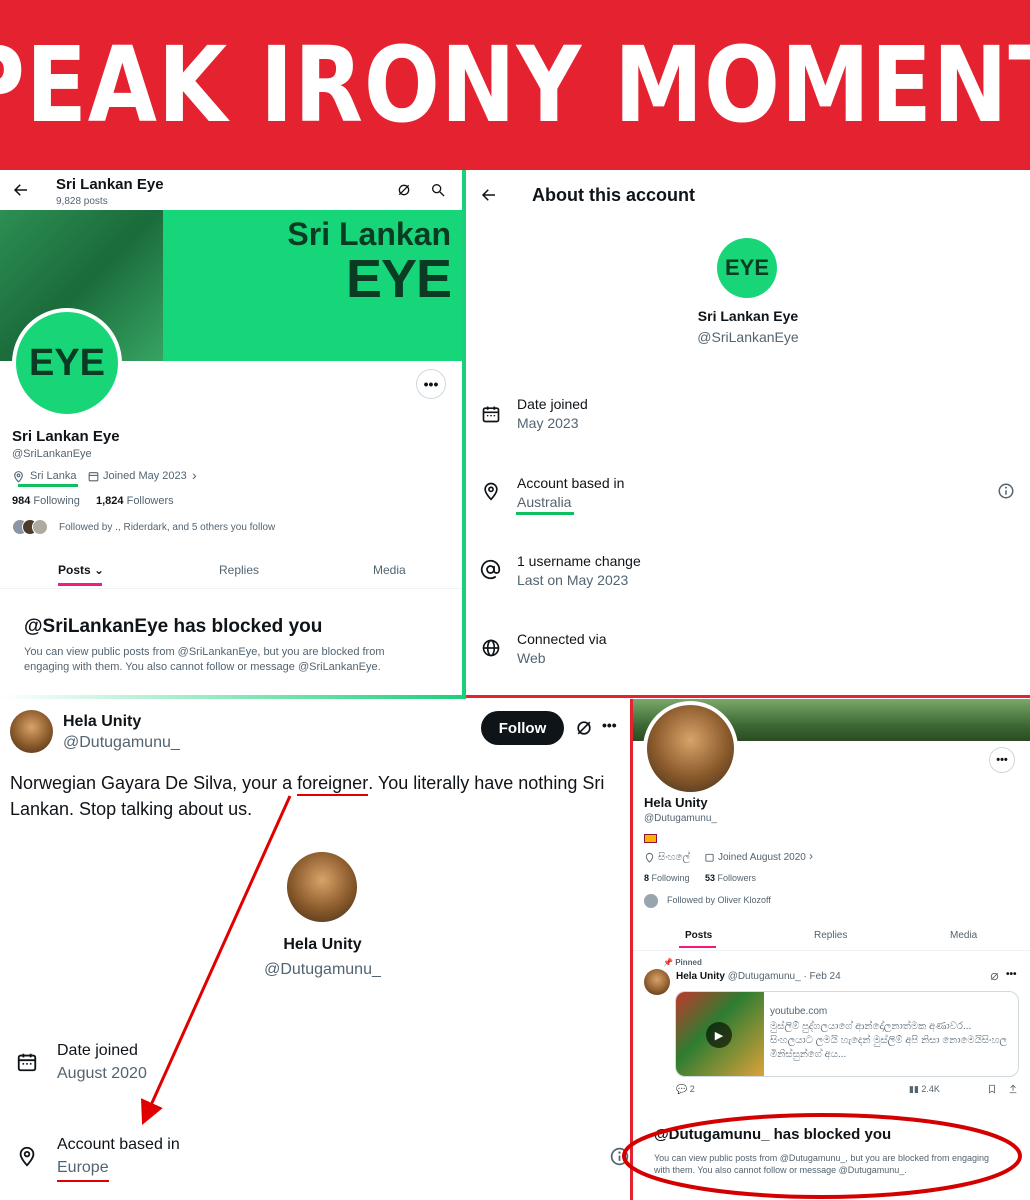 This screenshot has width=1030, height=1200. I want to click on play-icon: ▶, so click(719, 1035).